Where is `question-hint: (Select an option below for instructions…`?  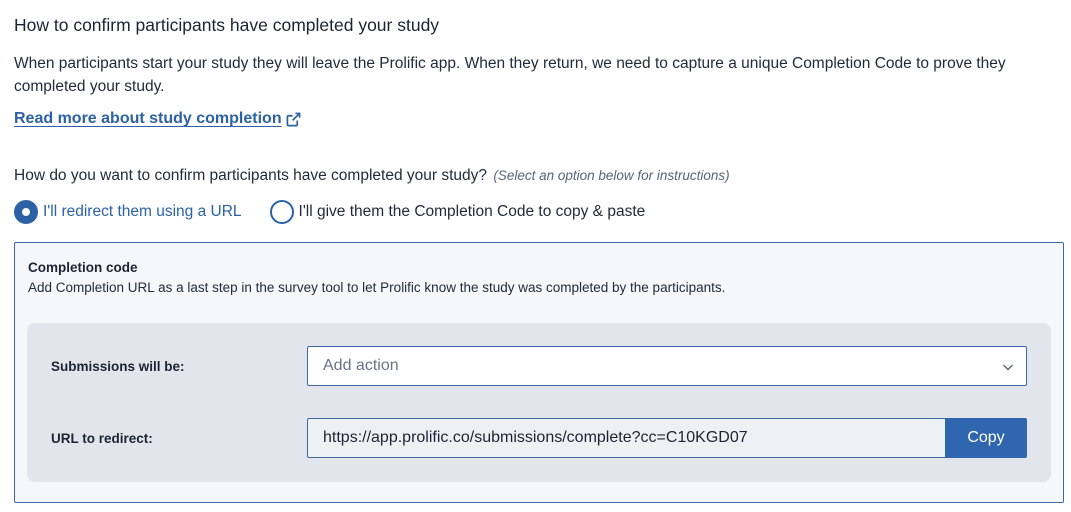 question-hint: (Select an option below for instructions… is located at coordinates (611, 175).